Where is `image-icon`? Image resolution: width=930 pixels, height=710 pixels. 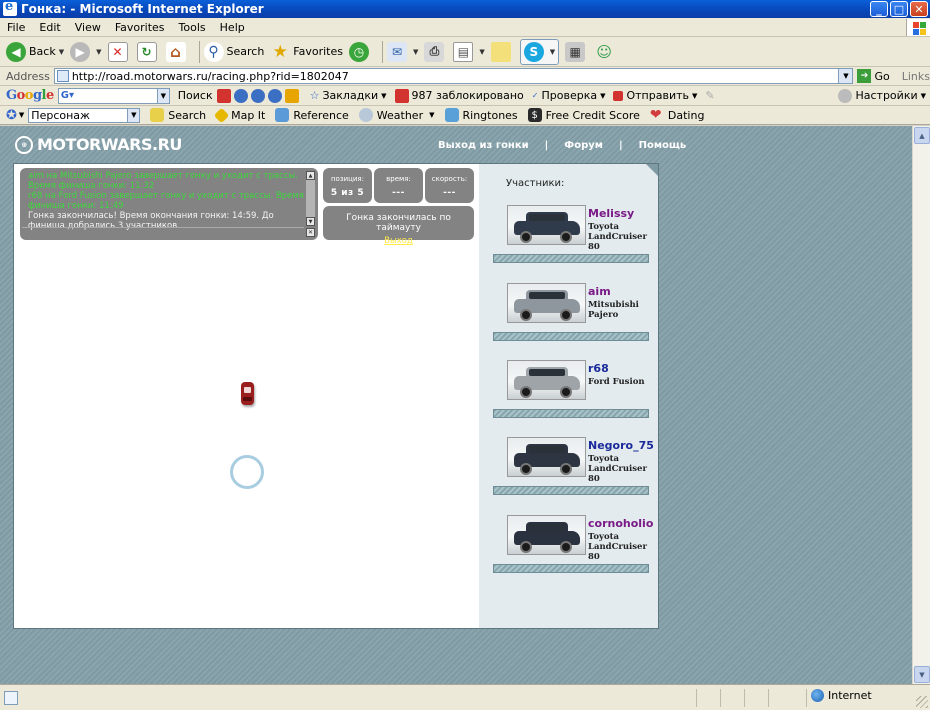
image-icon is located at coordinates (291, 95).